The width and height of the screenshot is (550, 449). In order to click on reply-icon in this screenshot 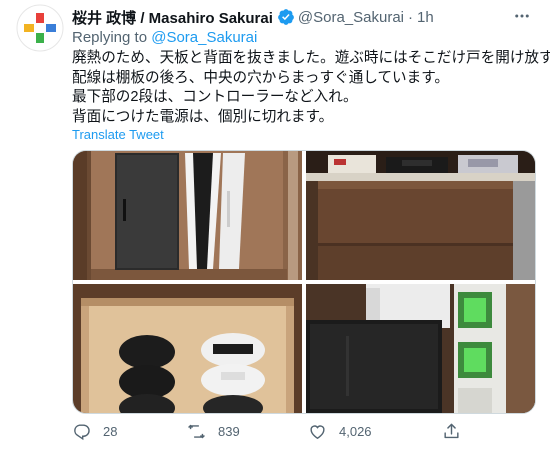, I will do `click(82, 432)`.